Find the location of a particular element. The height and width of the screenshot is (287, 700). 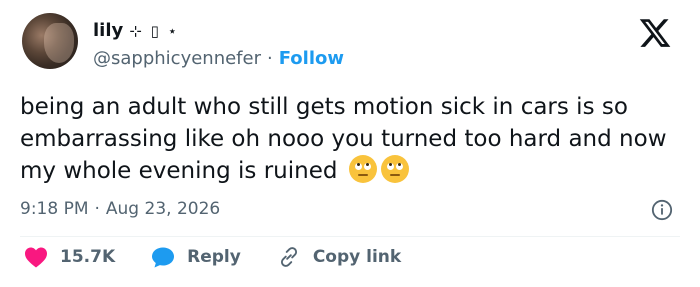

x-logo-icon is located at coordinates (655, 33).